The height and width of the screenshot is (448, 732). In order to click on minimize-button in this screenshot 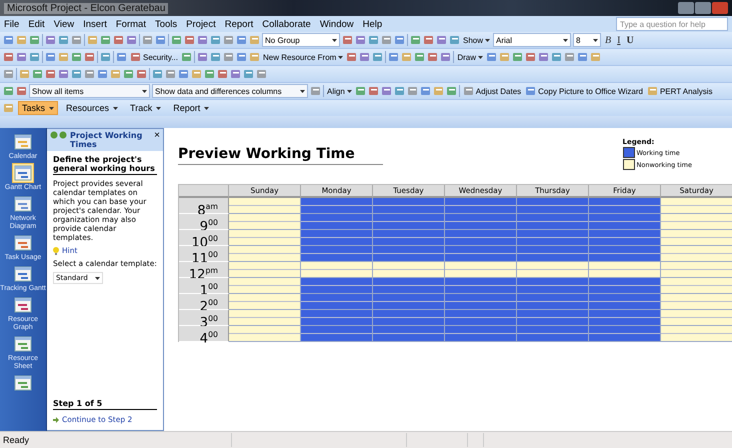, I will do `click(686, 8)`.